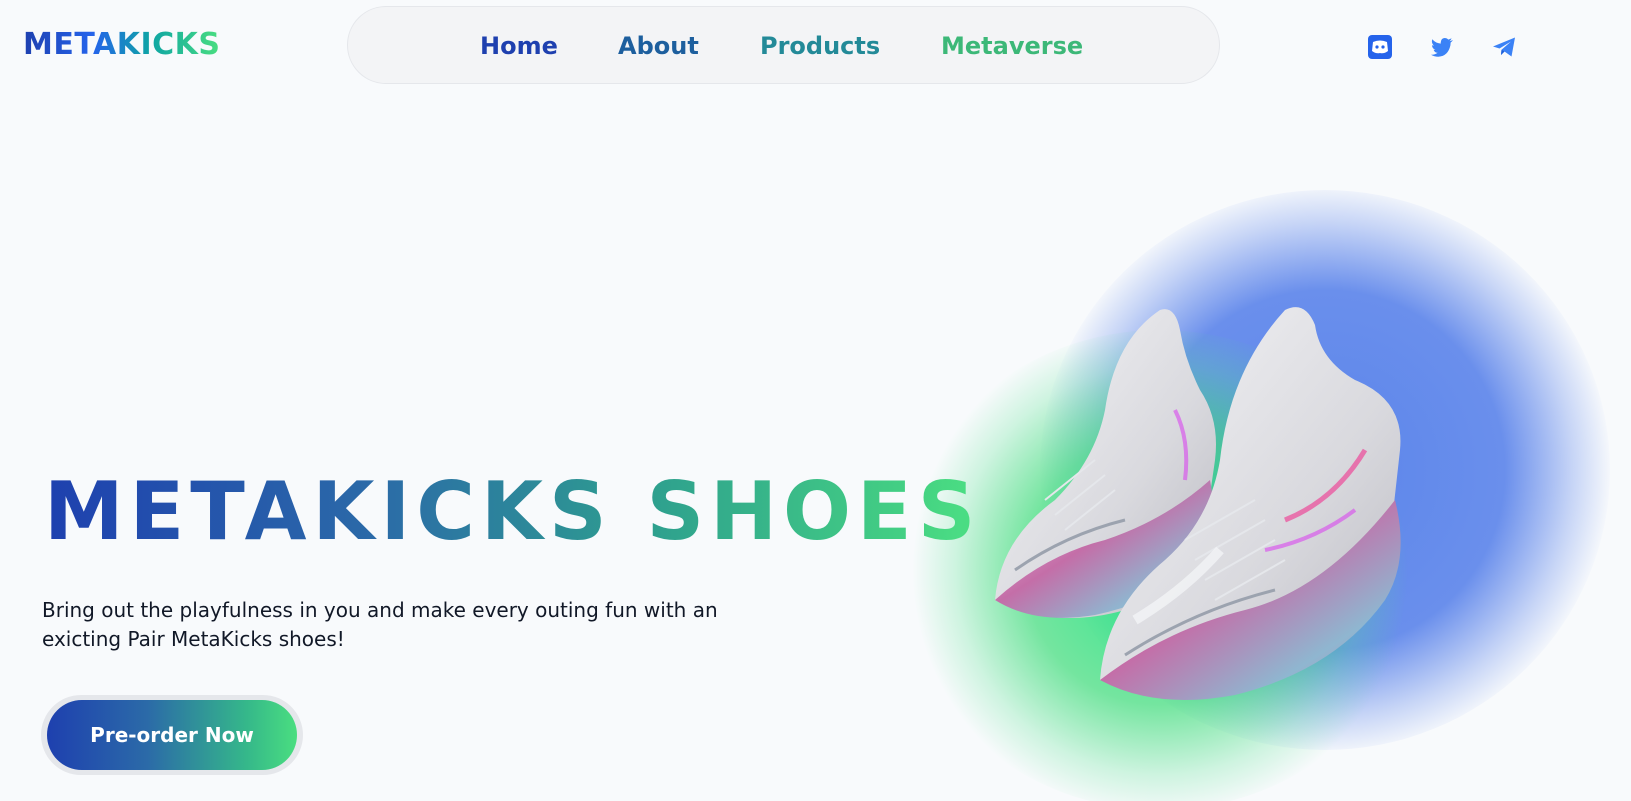  I want to click on nav-item-products: Products, so click(820, 46).